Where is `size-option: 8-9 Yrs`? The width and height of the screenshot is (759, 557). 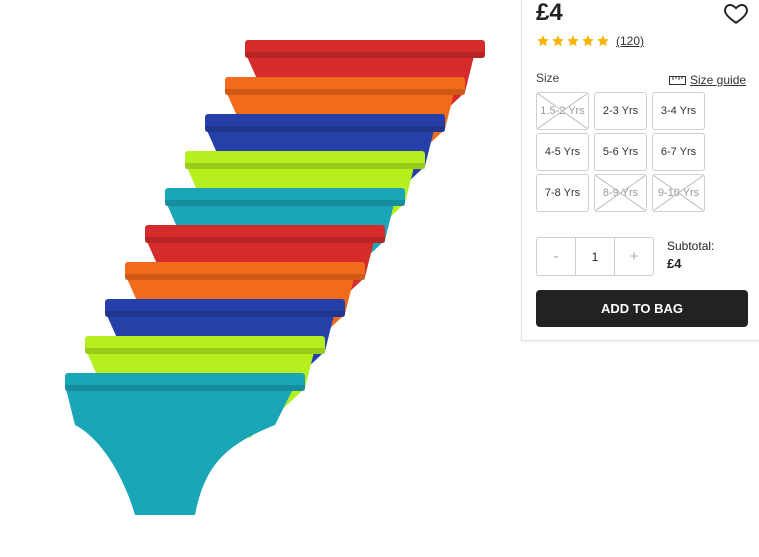
size-option: 8-9 Yrs is located at coordinates (620, 193).